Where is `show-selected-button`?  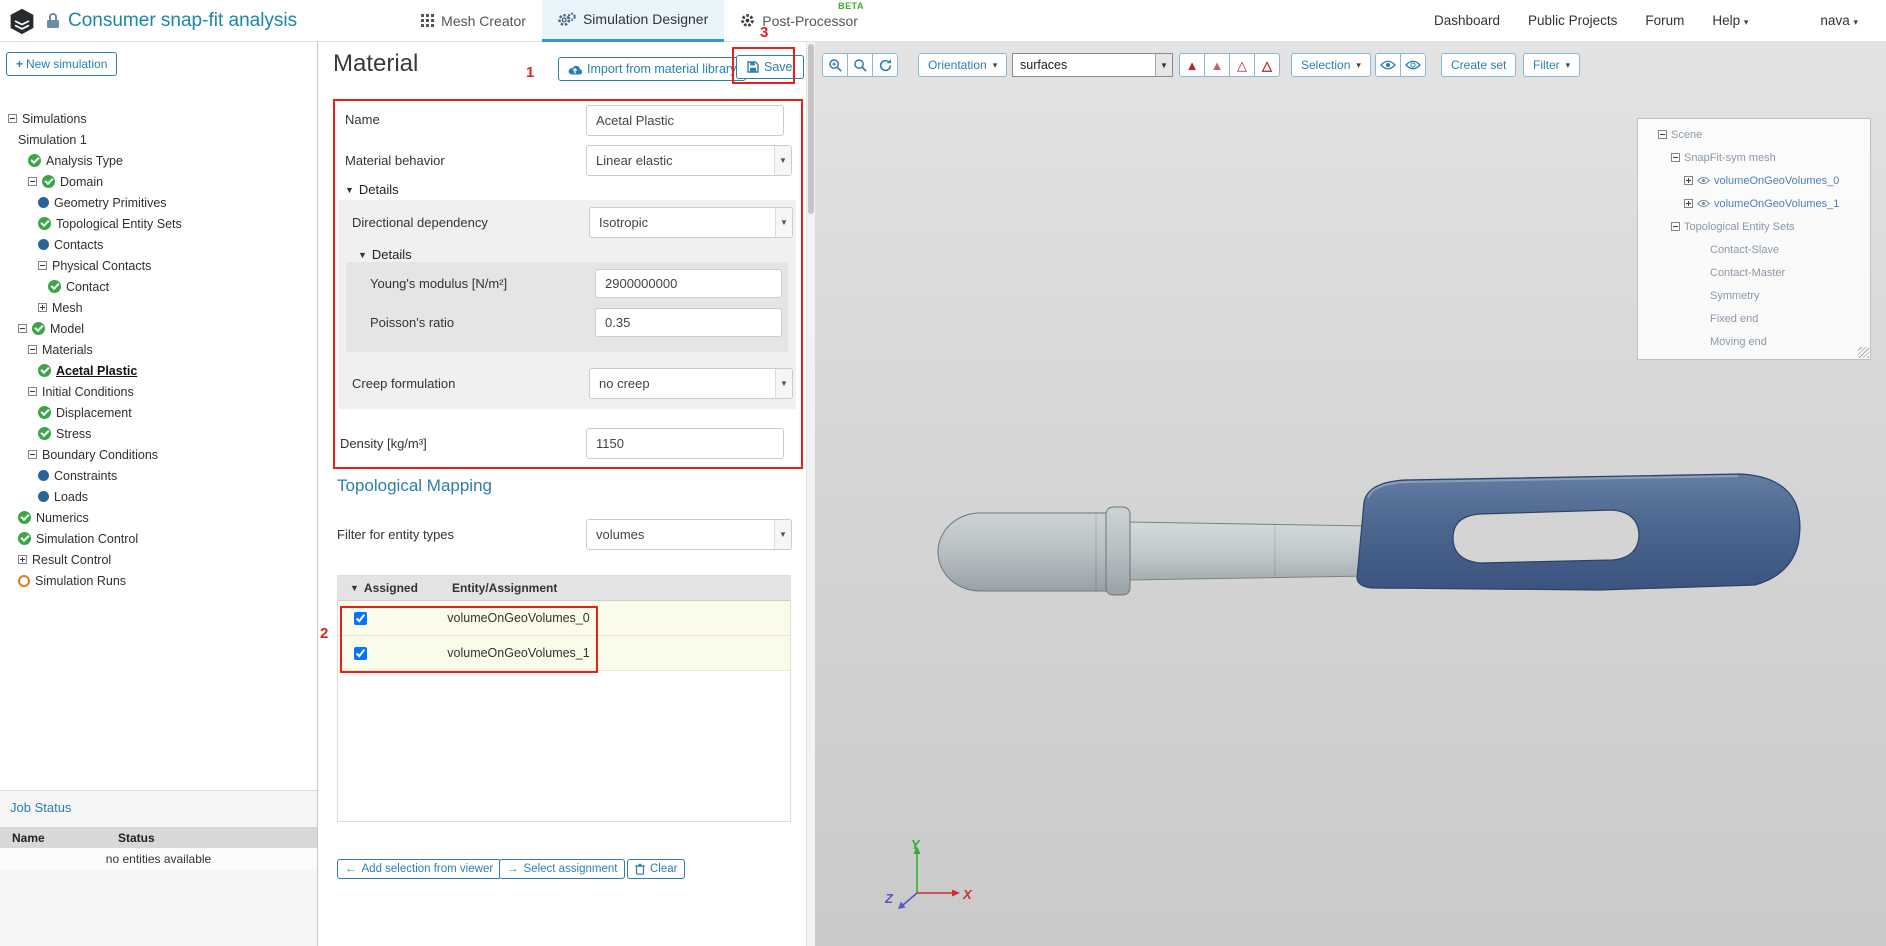 show-selected-button is located at coordinates (1388, 65).